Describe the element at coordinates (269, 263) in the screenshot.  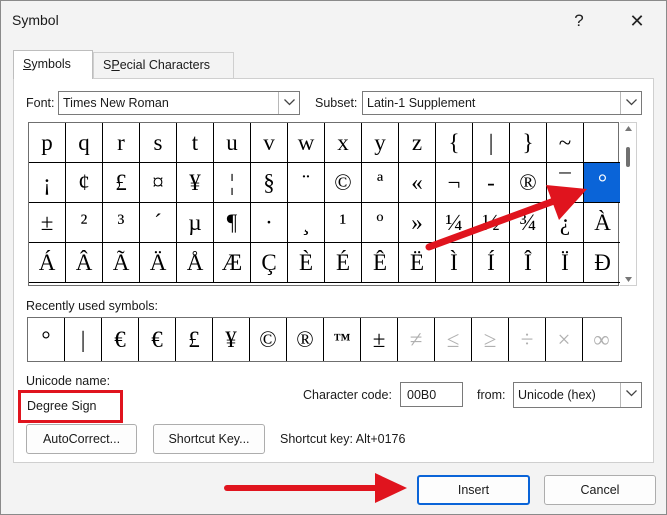
I see `symbol-cell: Ç` at that location.